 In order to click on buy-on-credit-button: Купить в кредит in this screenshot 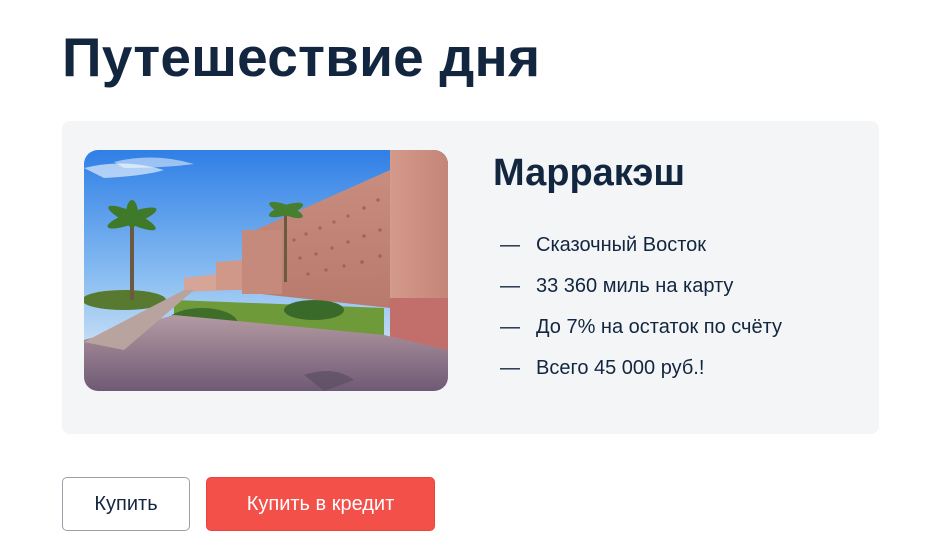, I will do `click(320, 504)`.